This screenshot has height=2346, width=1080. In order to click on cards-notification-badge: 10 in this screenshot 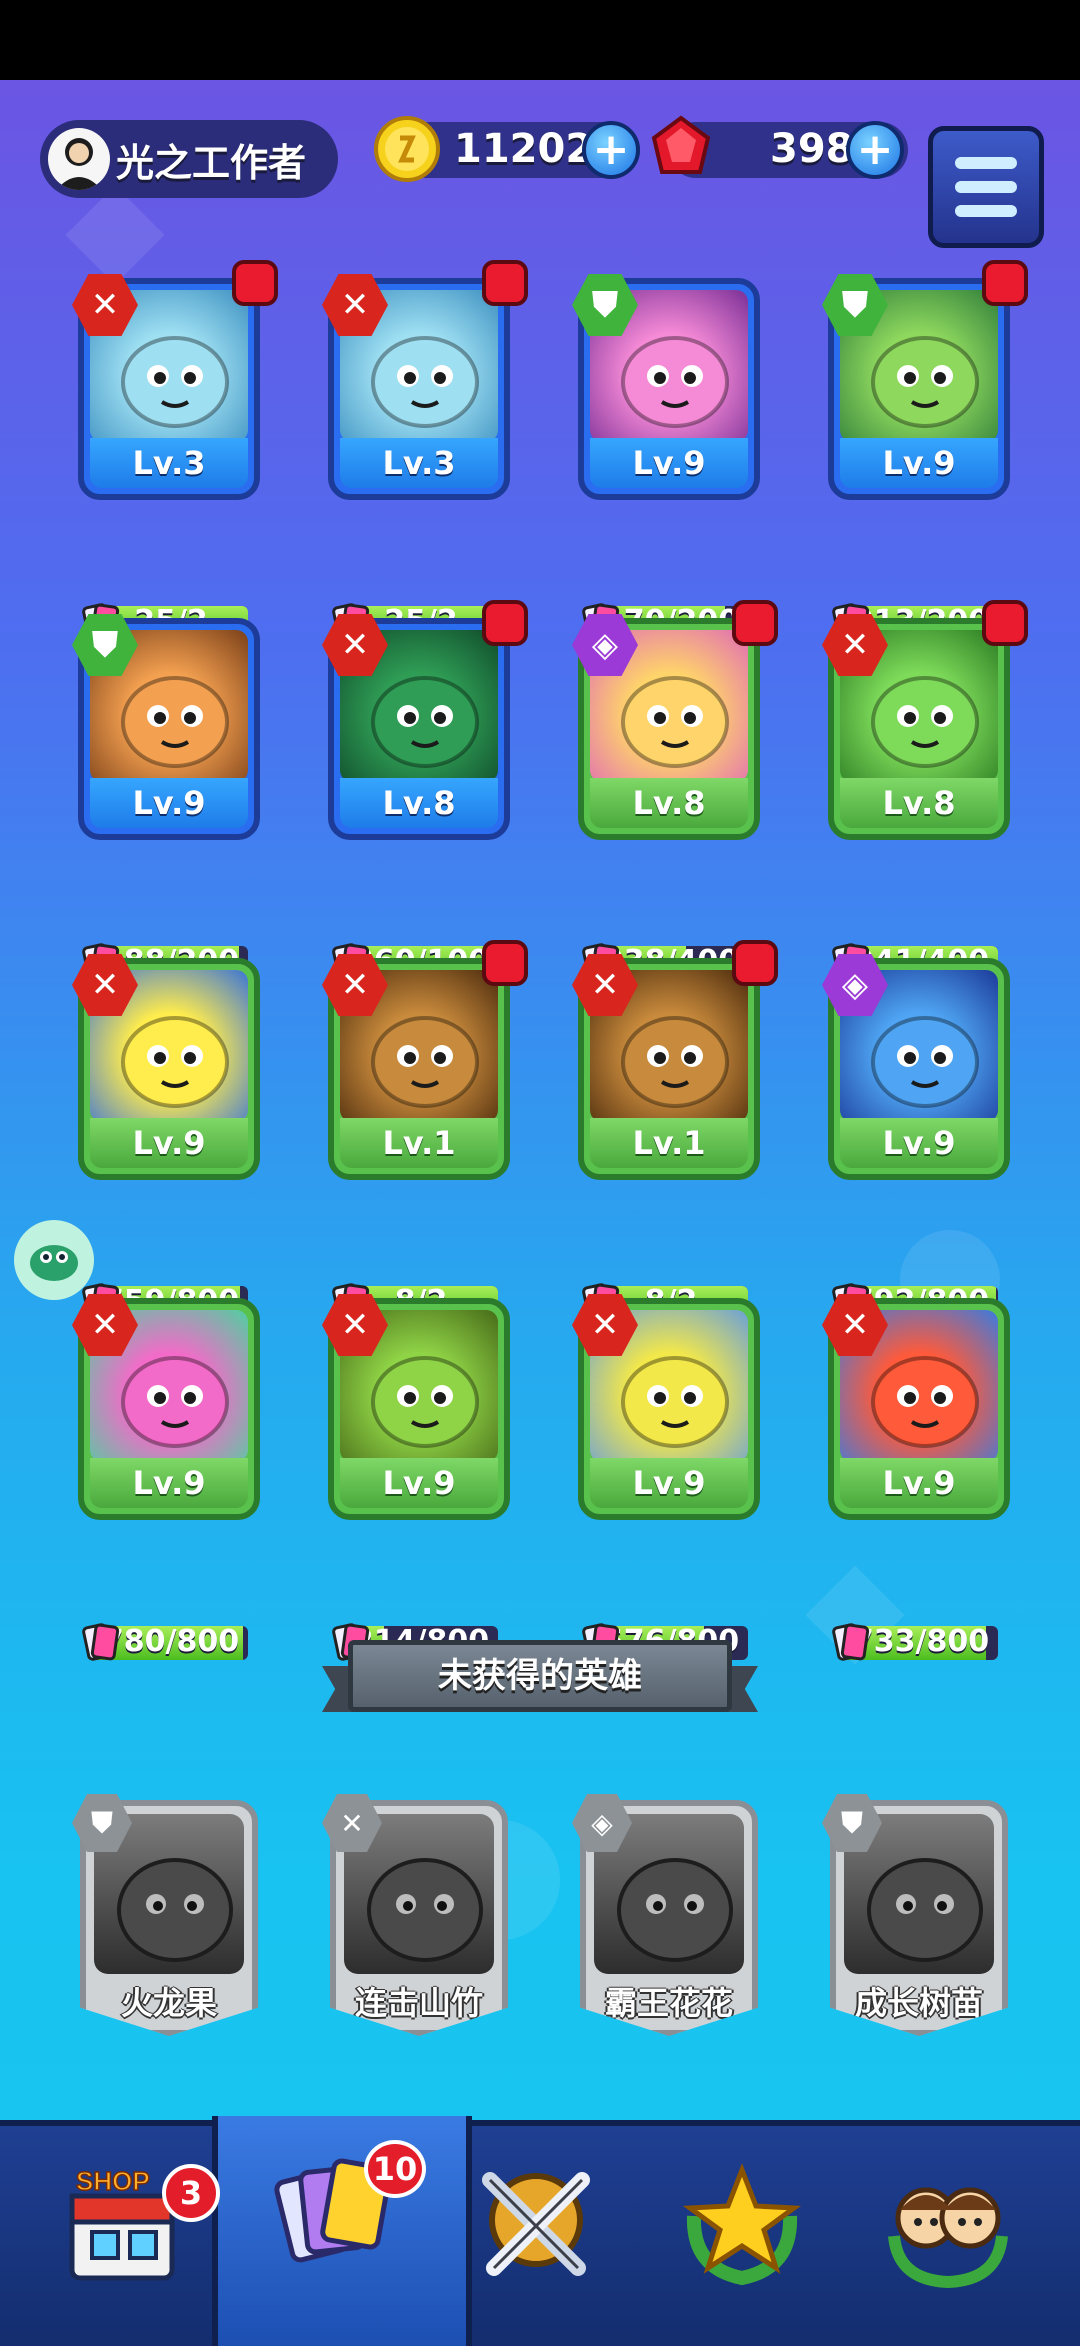, I will do `click(395, 2169)`.